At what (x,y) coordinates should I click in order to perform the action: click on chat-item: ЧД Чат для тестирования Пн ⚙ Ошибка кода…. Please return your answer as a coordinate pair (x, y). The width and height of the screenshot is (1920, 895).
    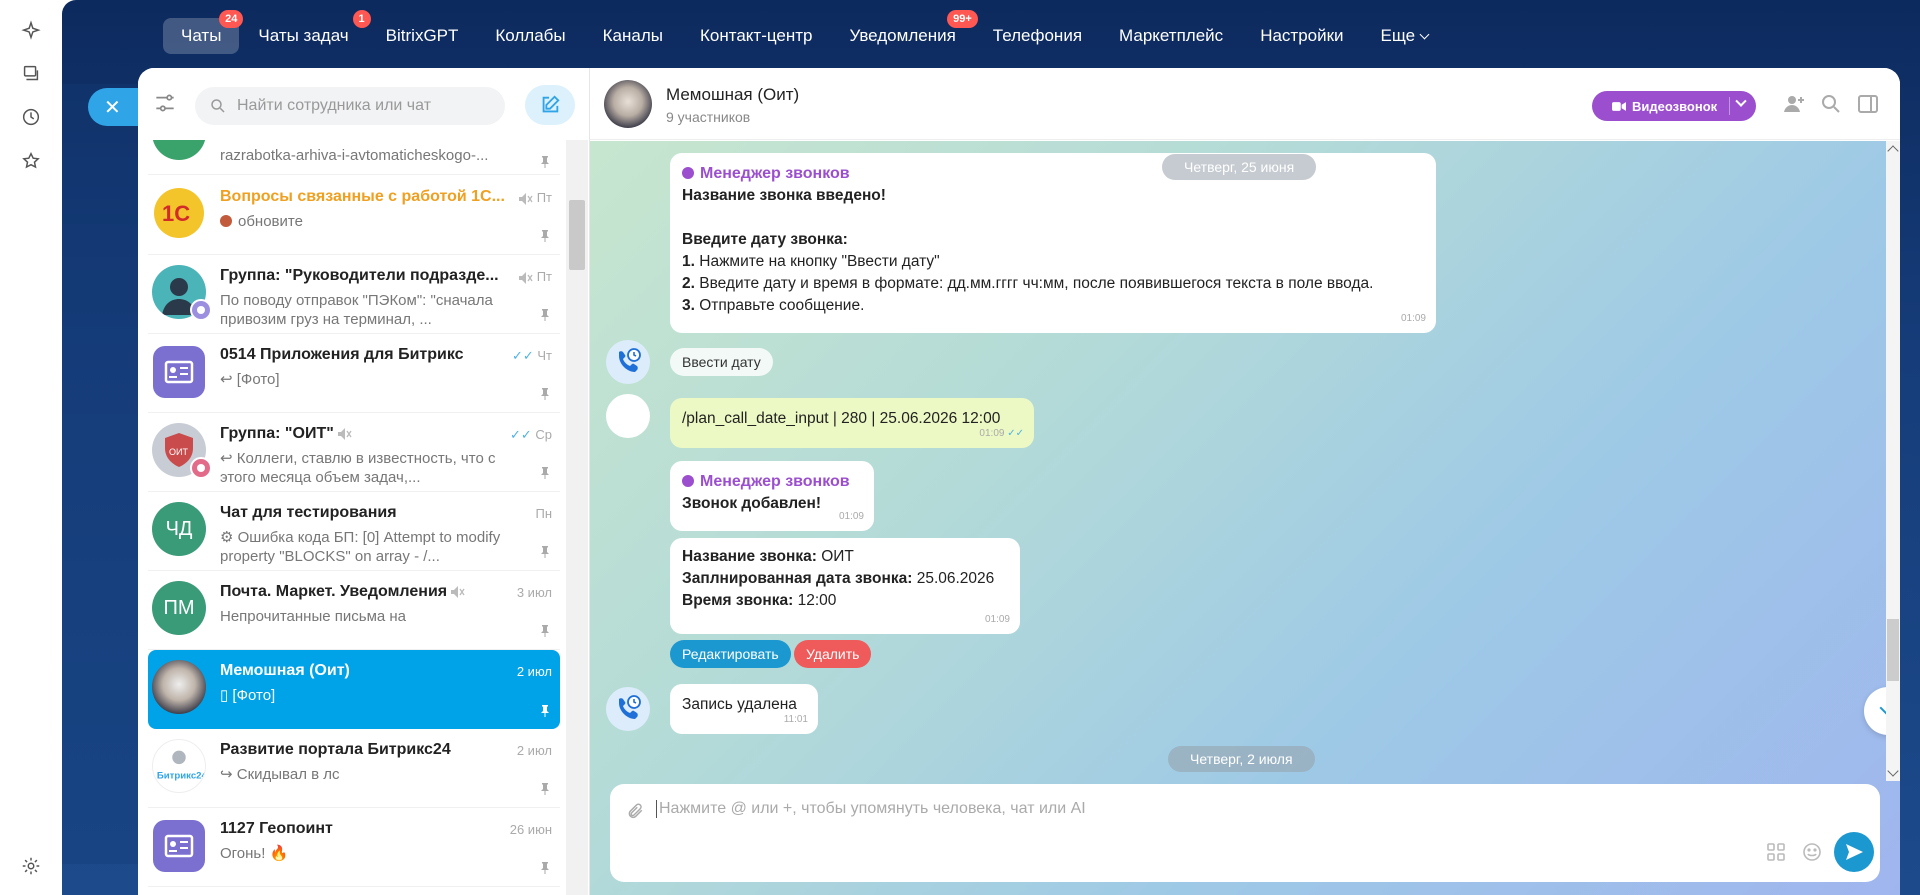
    Looking at the image, I should click on (354, 531).